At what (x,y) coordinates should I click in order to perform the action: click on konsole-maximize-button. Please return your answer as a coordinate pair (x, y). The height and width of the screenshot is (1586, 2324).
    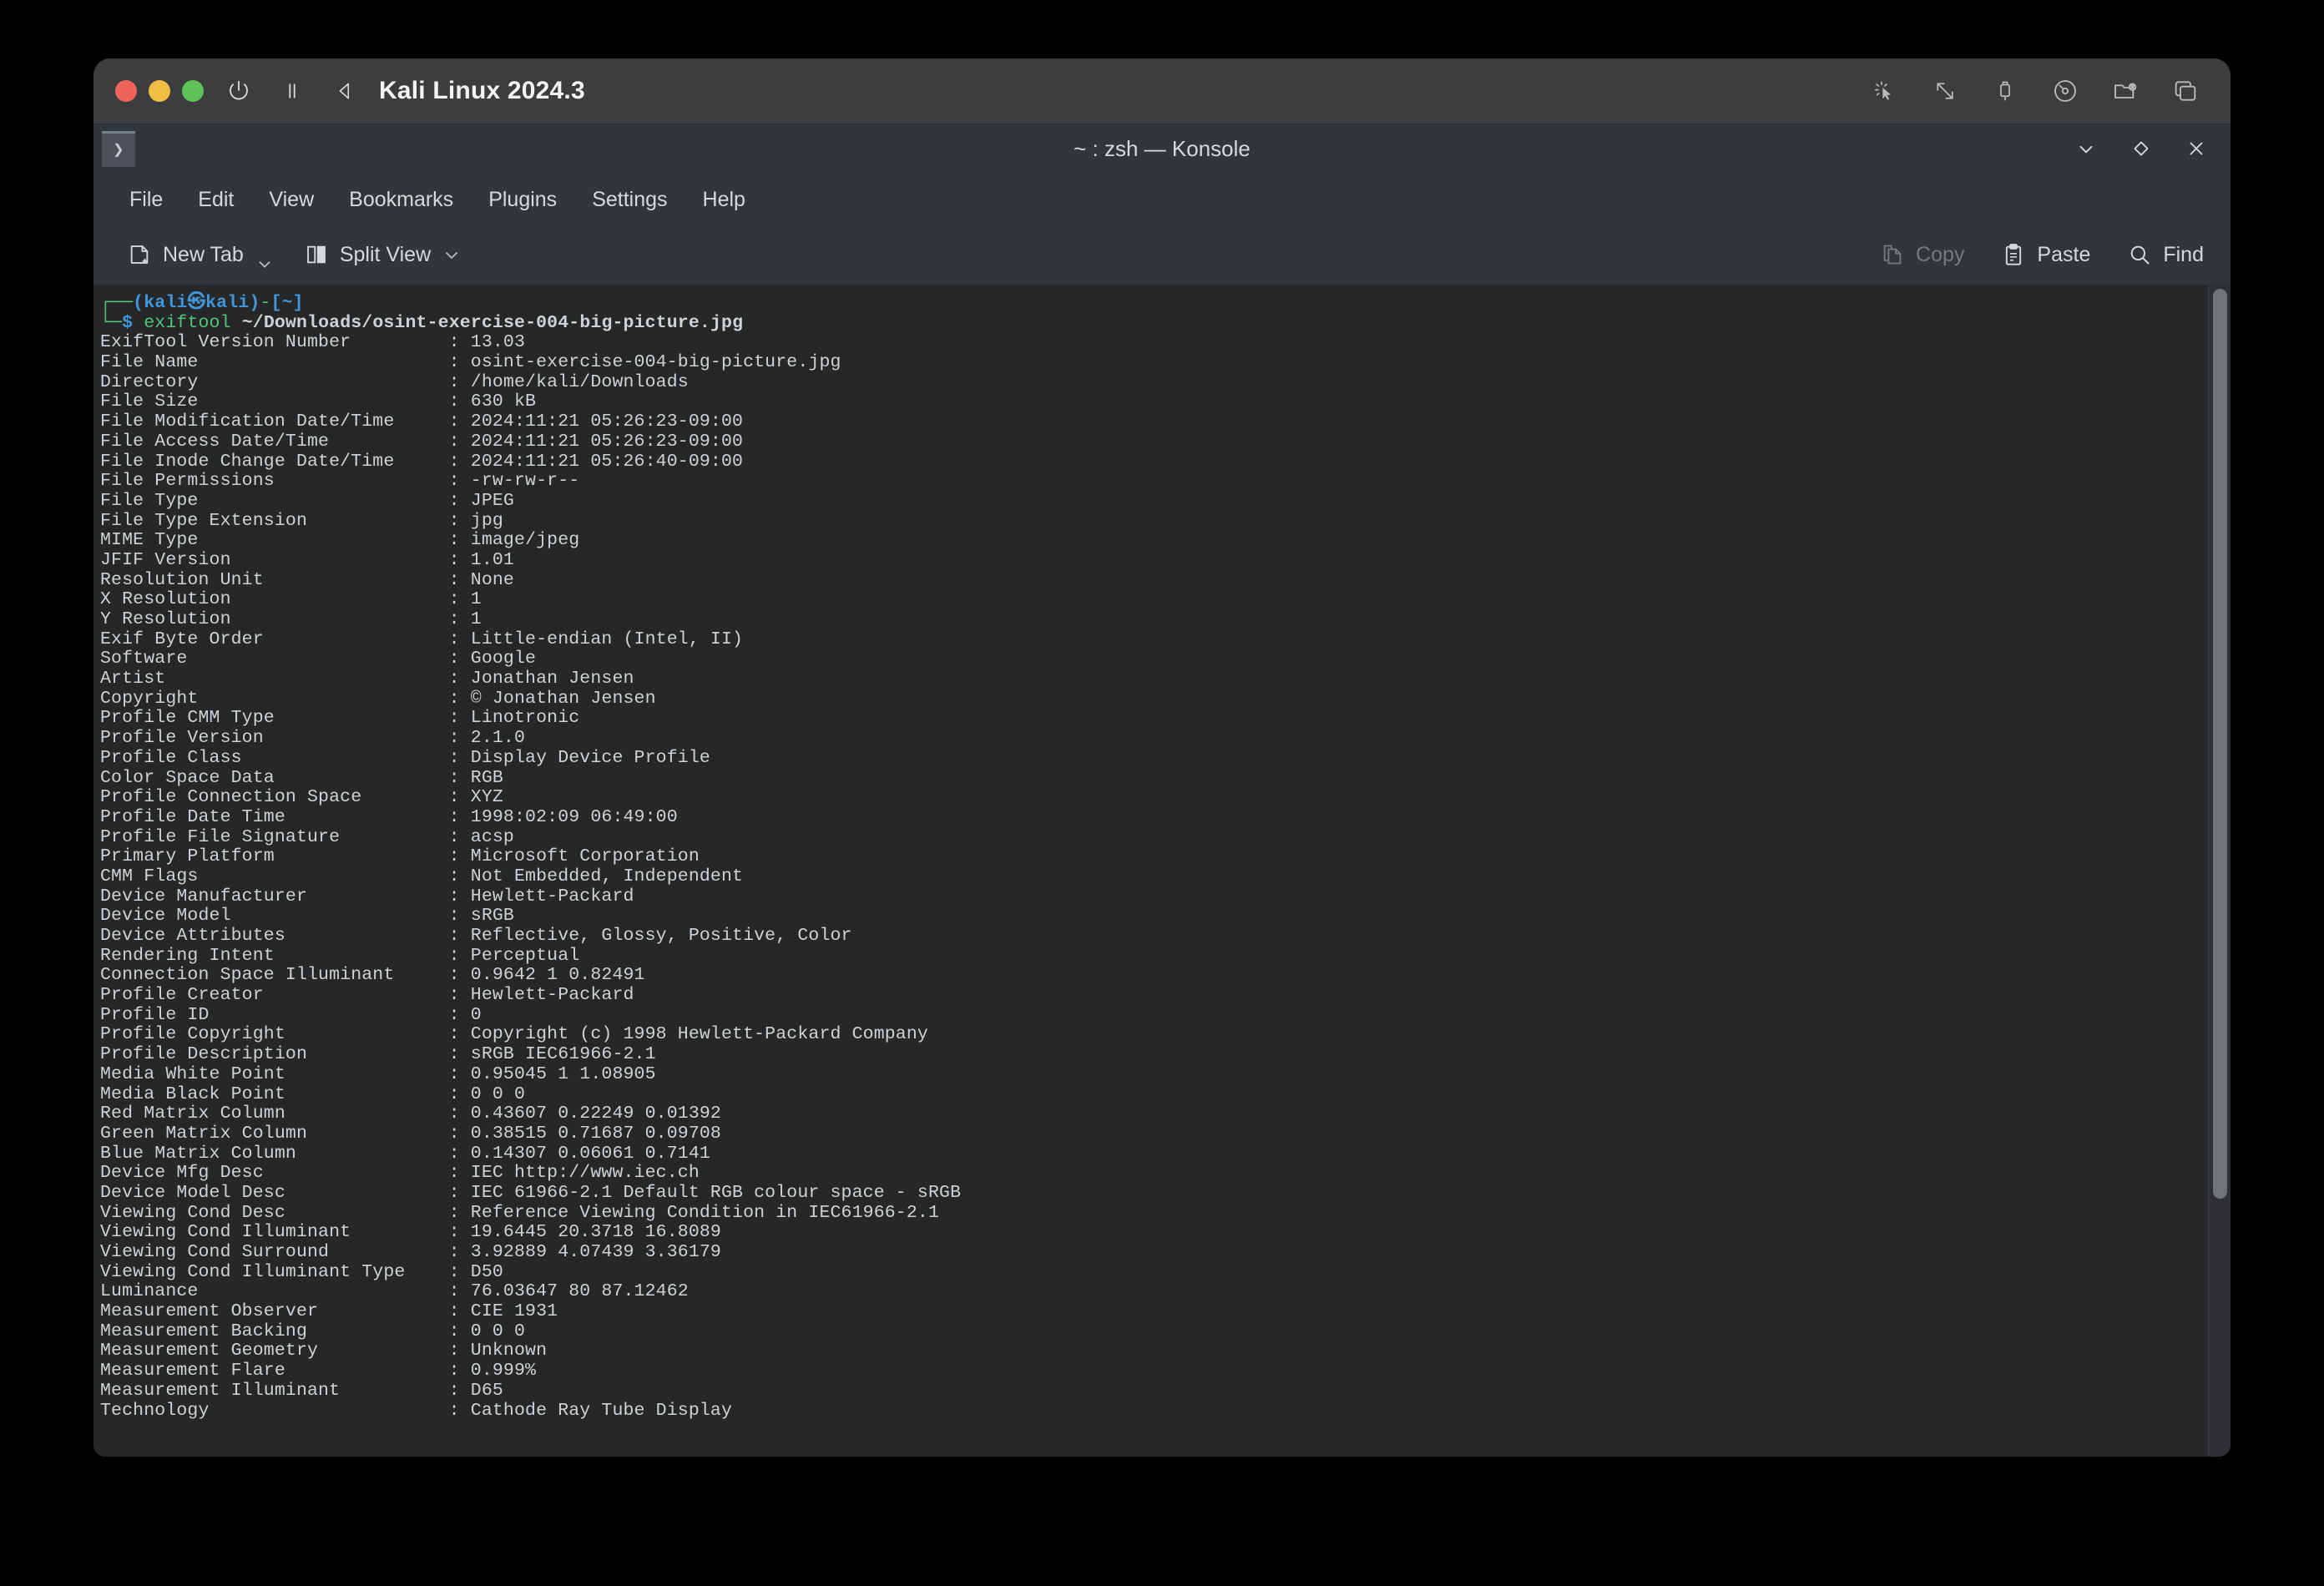
    Looking at the image, I should click on (2141, 148).